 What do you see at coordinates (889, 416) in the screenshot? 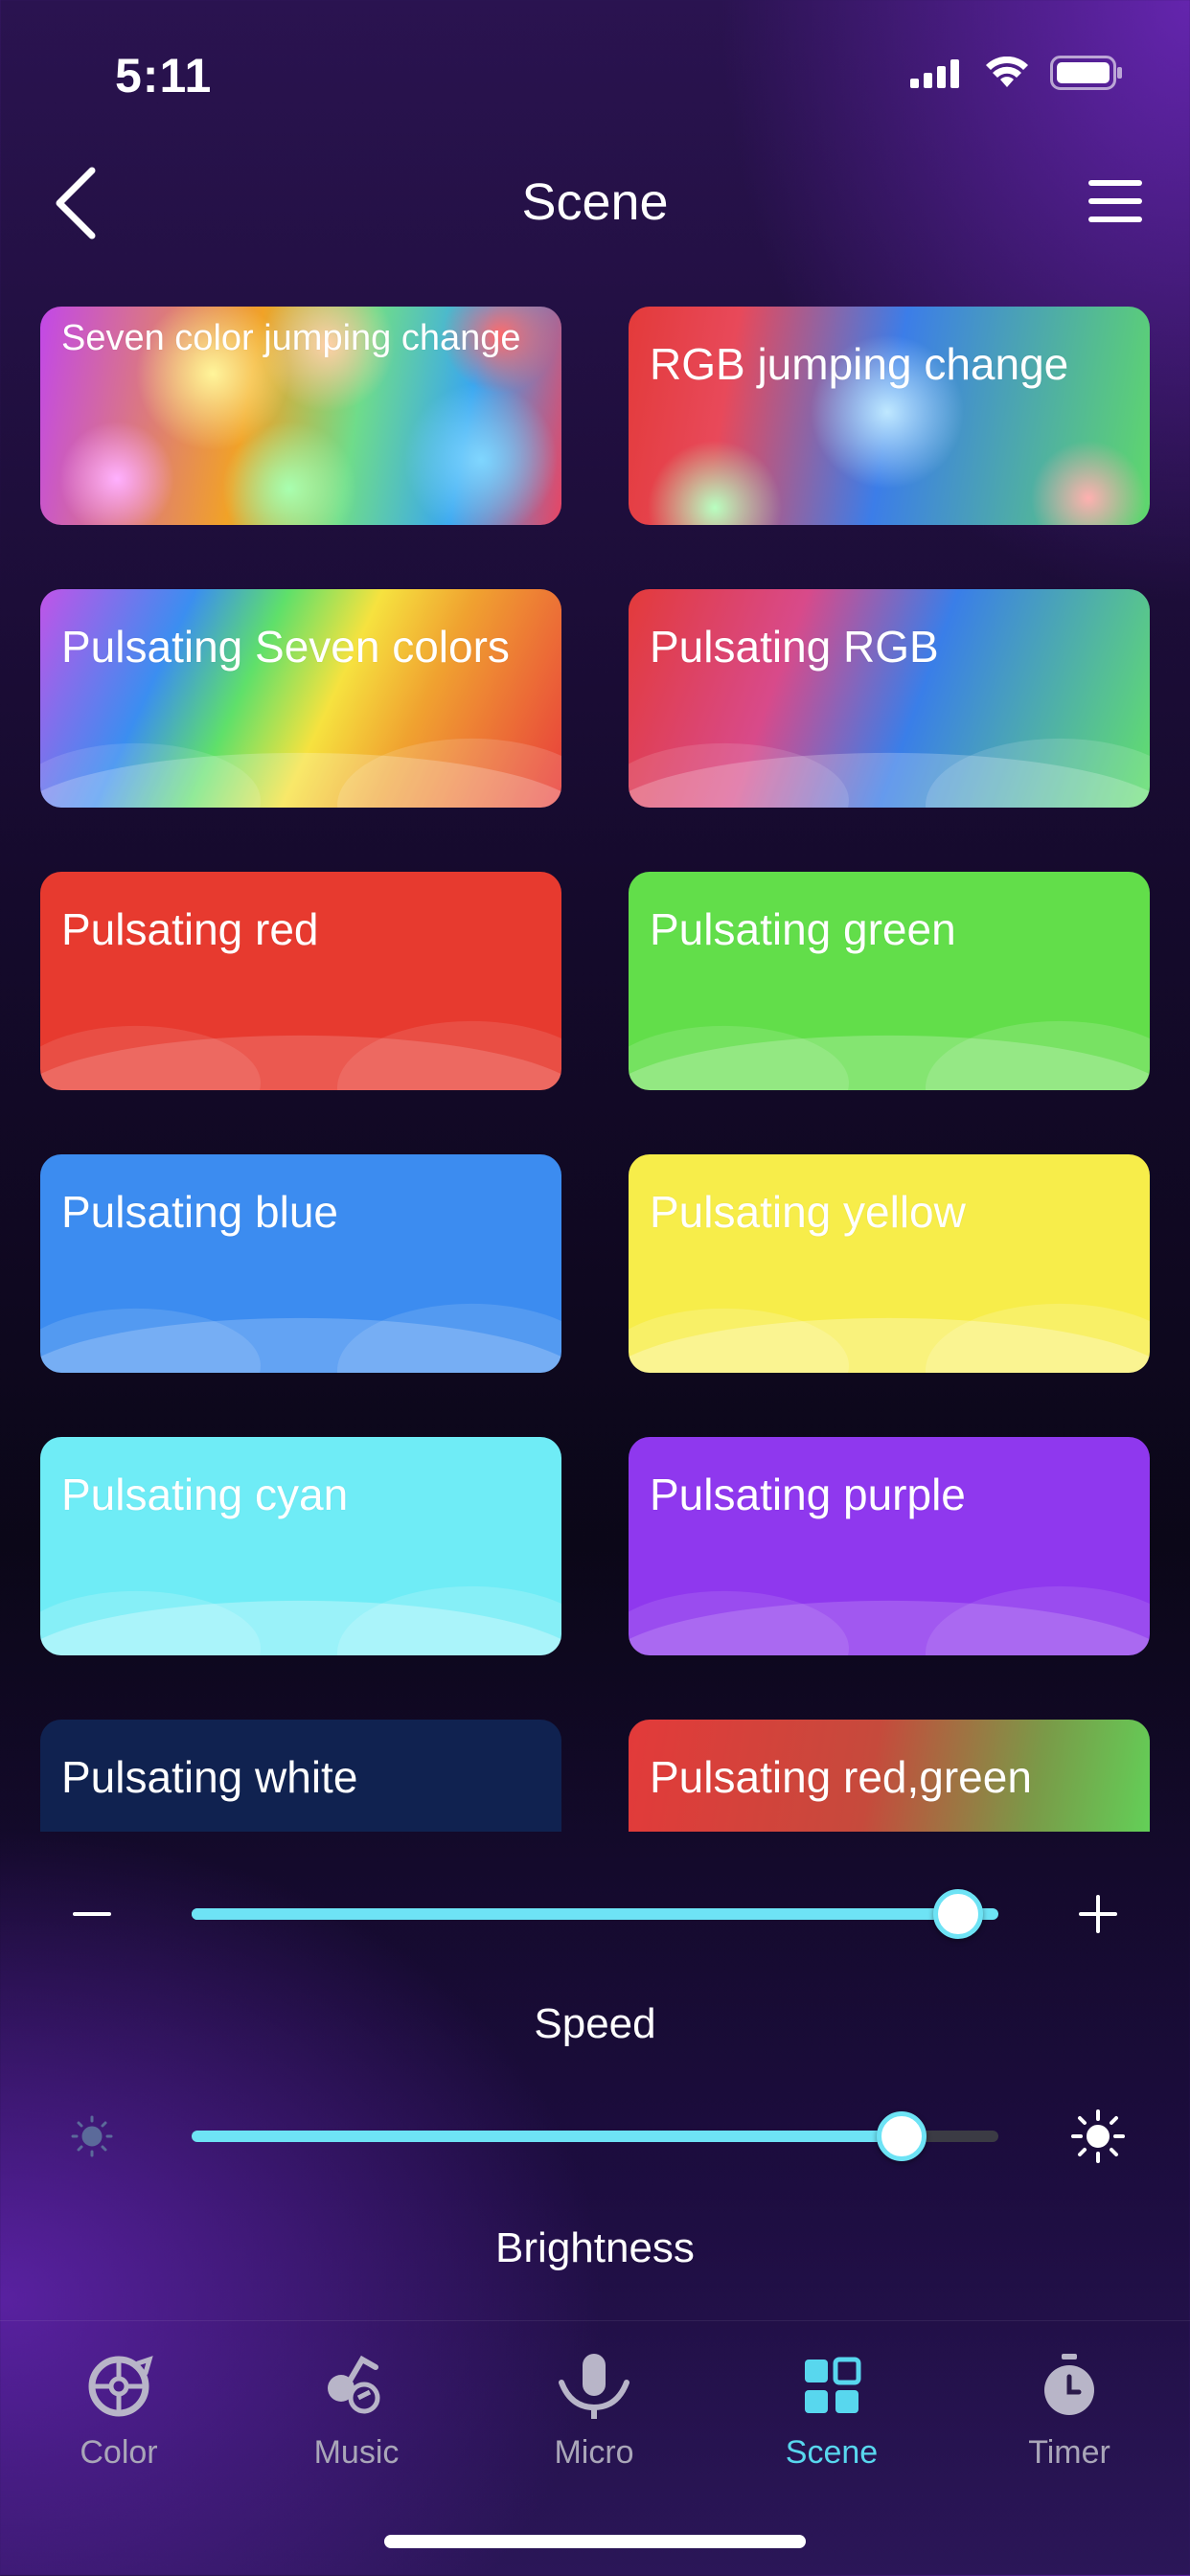
I see `scene-card-rgb-jumping: RGB jumping change` at bounding box center [889, 416].